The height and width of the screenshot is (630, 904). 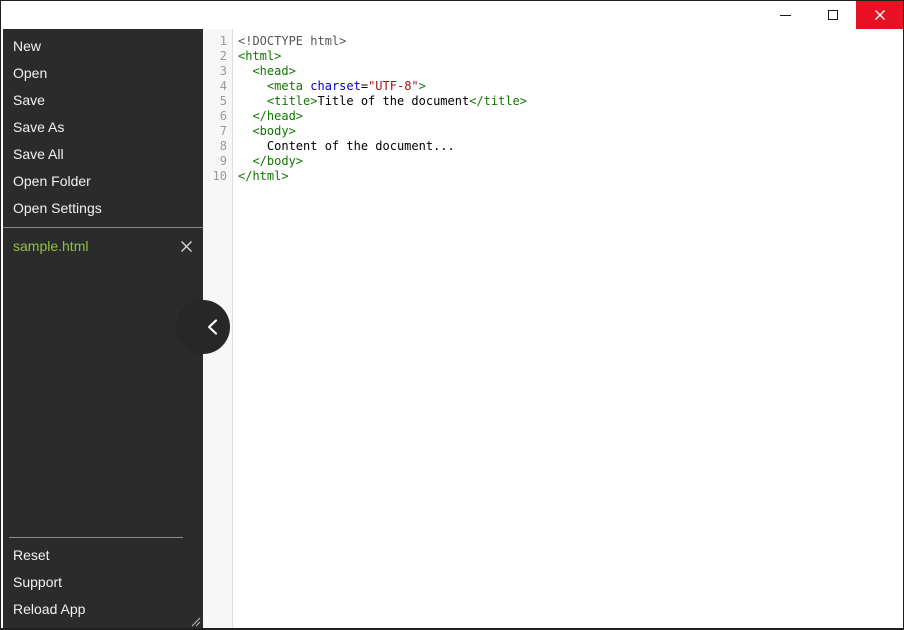 I want to click on code-line: <html>, so click(x=570, y=56).